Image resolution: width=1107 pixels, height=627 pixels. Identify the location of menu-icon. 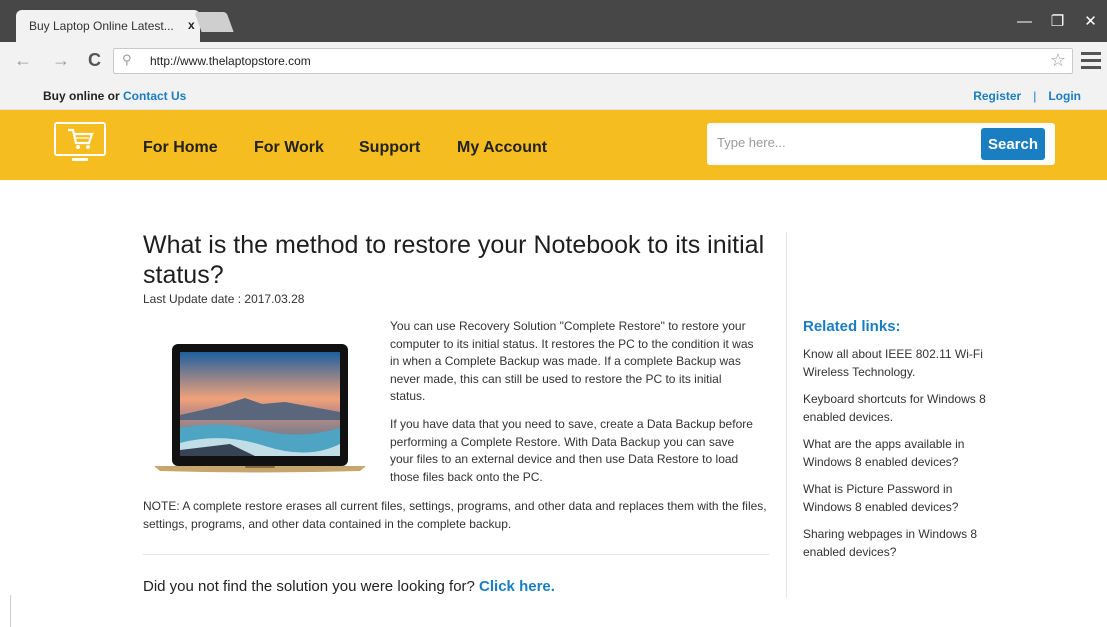
(1091, 62).